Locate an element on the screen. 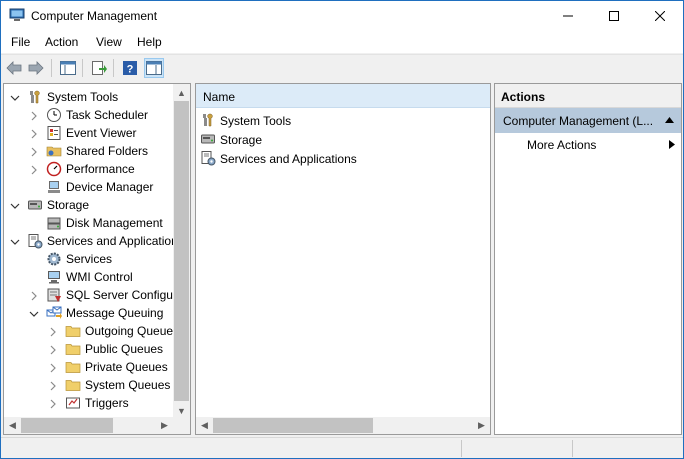 The width and height of the screenshot is (684, 459). title-bar: Computer Management is located at coordinates (342, 16).